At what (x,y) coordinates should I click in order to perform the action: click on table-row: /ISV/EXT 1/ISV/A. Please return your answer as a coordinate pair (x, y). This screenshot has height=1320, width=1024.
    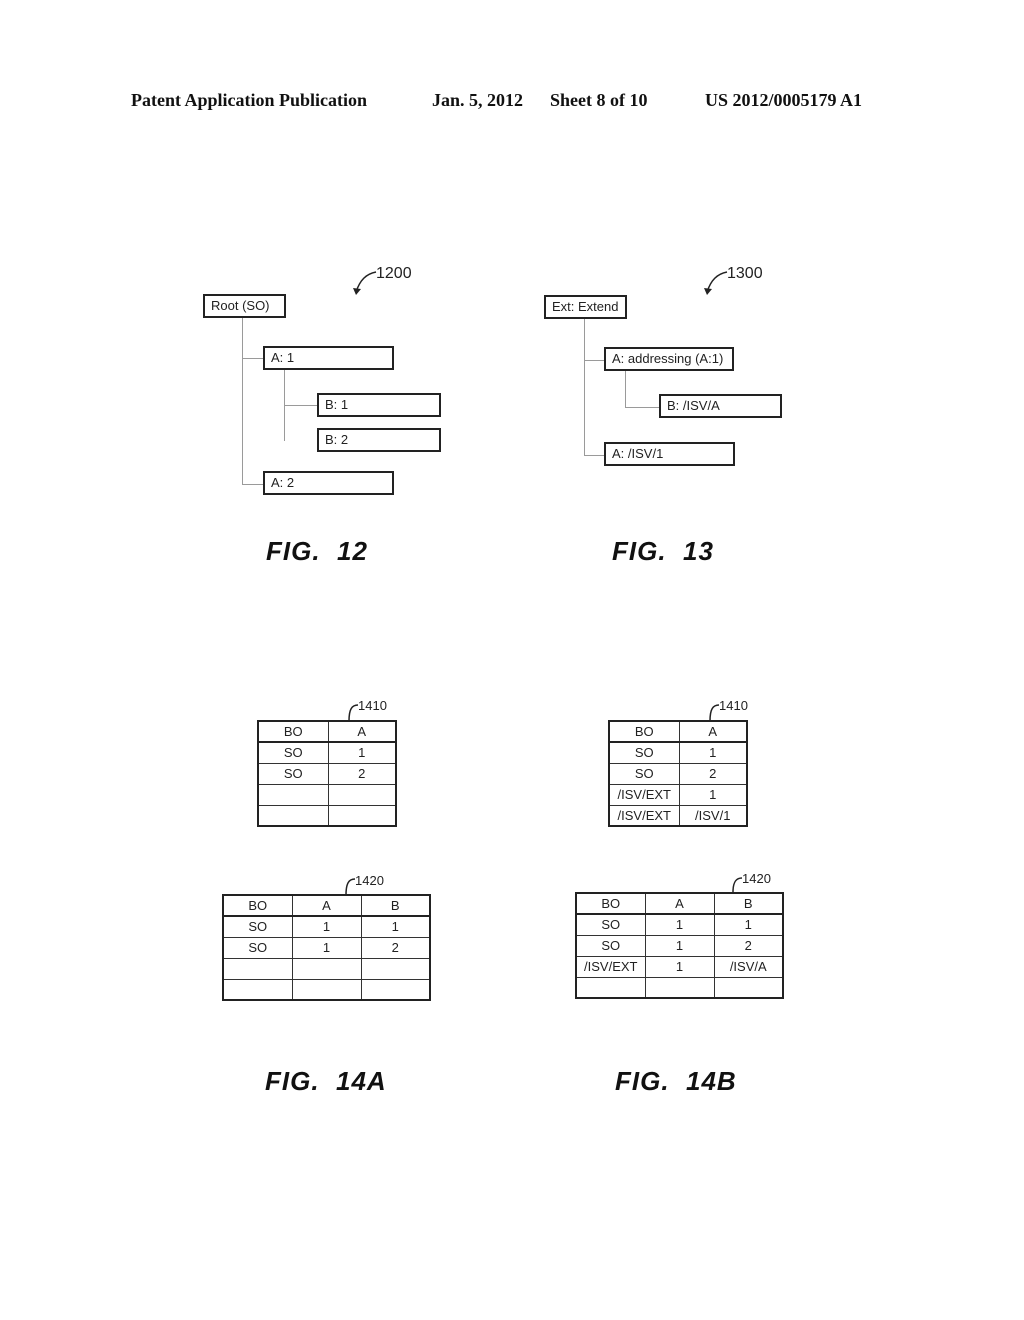
    Looking at the image, I should click on (679, 966).